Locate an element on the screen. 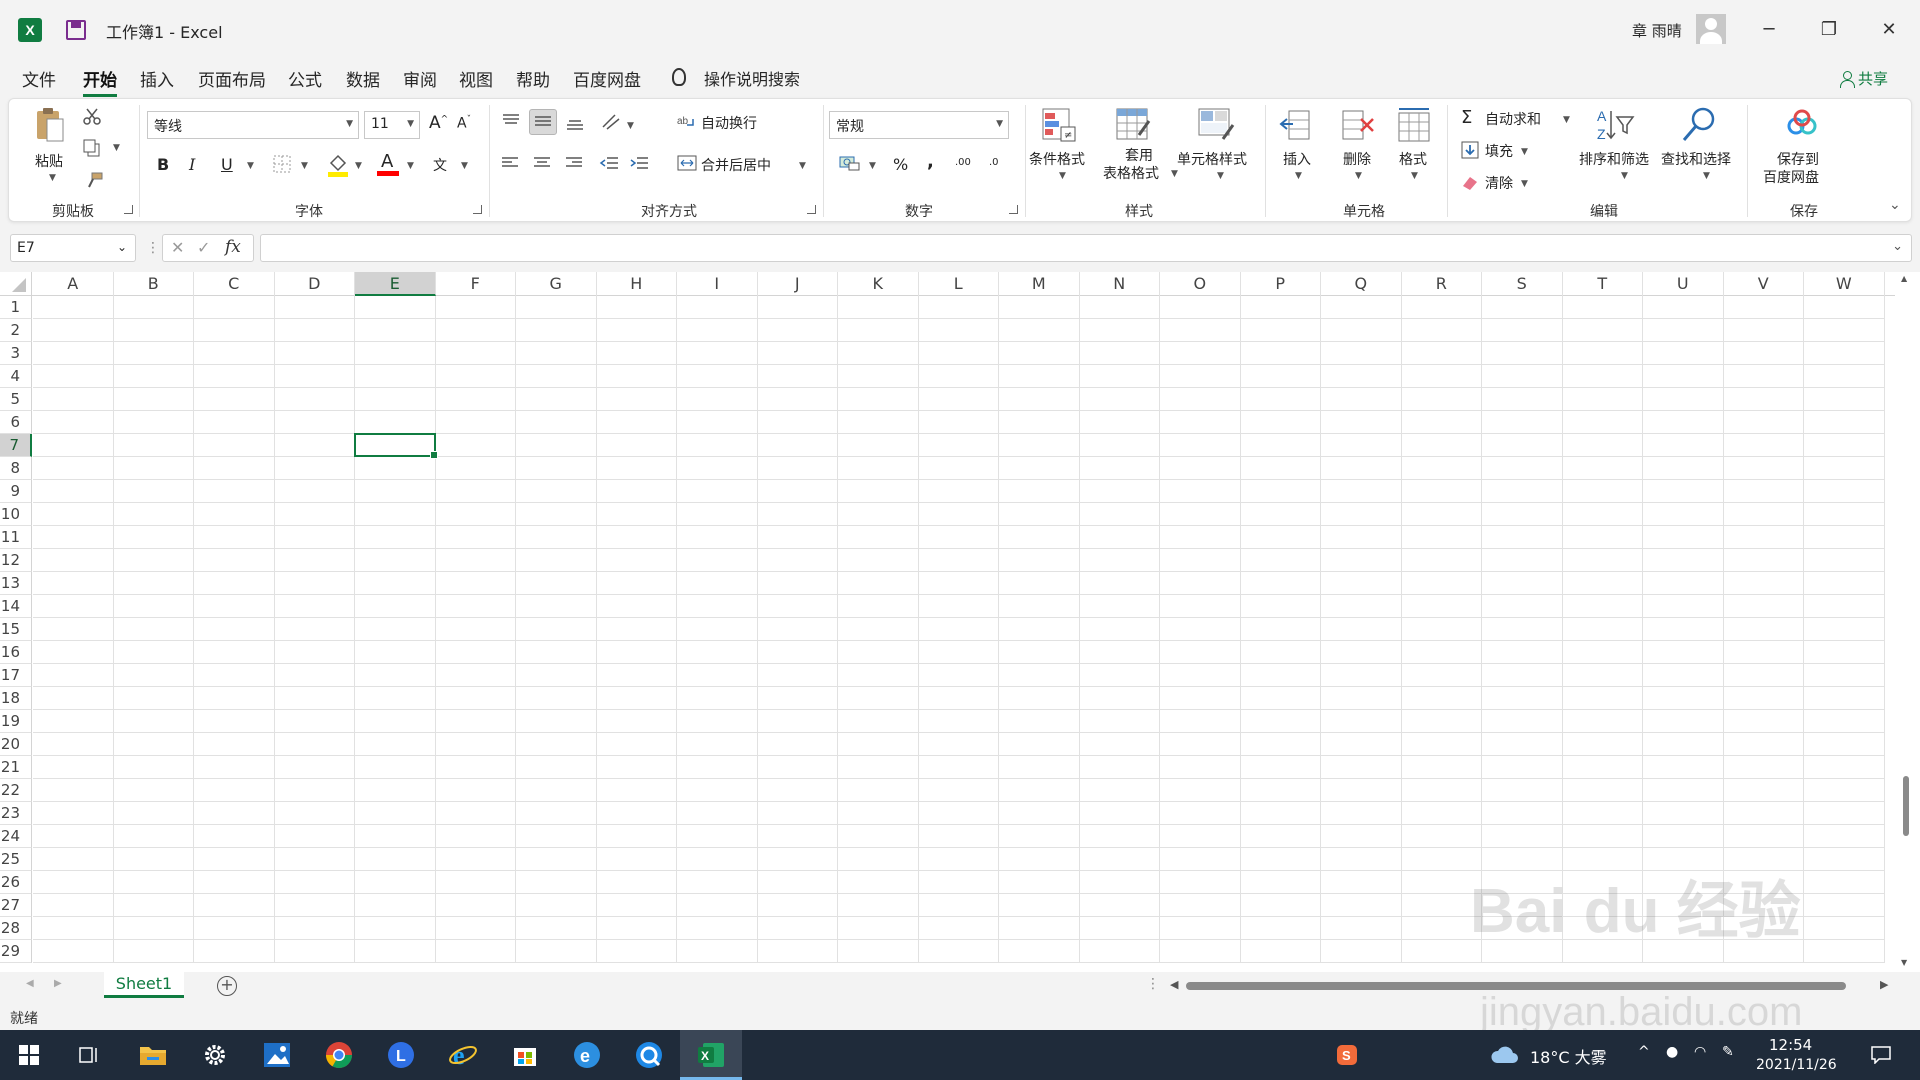 The image size is (1920, 1080). column-header: U is located at coordinates (1683, 284).